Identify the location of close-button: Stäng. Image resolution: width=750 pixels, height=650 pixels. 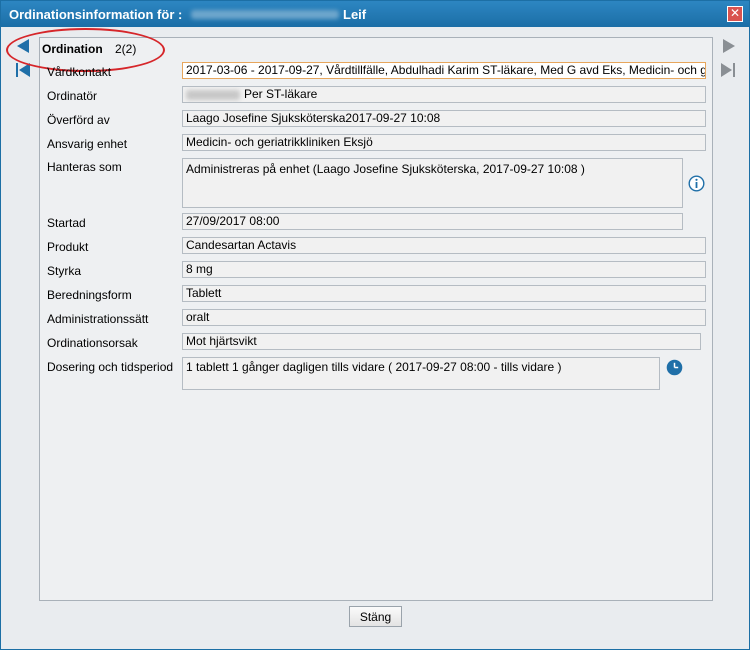
(375, 616).